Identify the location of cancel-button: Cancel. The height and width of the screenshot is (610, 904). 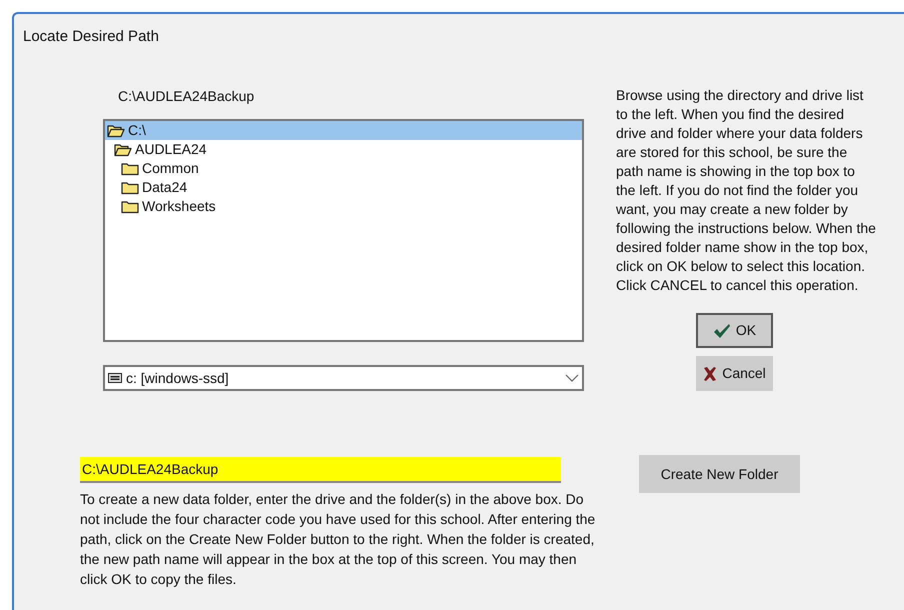
(734, 373).